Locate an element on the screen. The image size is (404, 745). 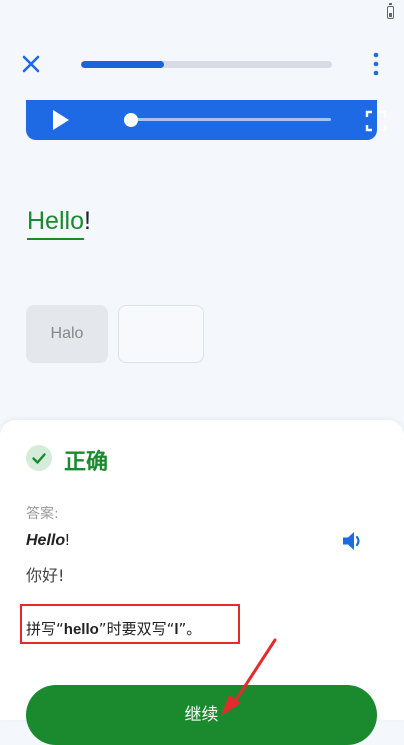
answer-word: Hello is located at coordinates (46, 540).